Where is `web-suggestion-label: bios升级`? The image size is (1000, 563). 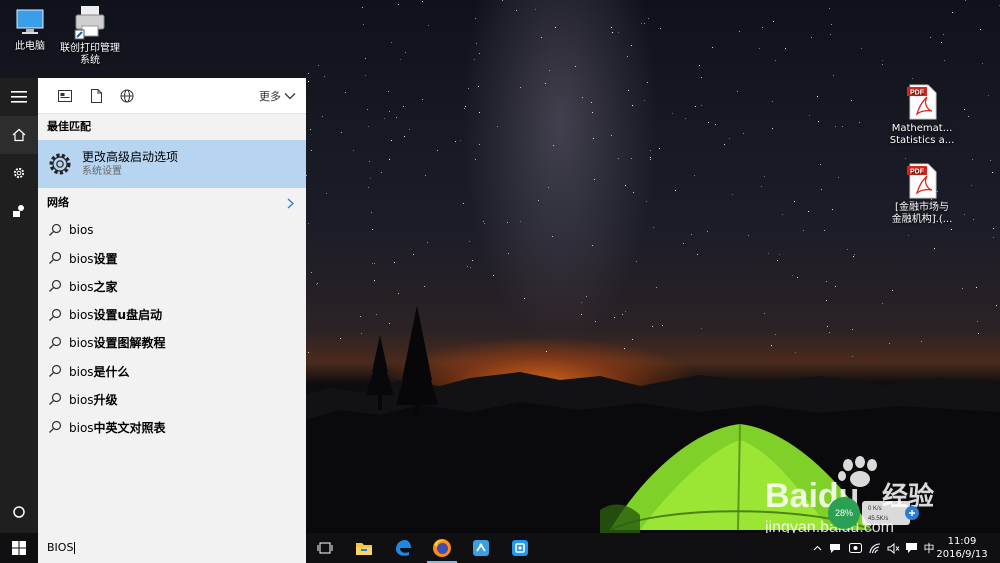
web-suggestion-label: bios升级 is located at coordinates (93, 399).